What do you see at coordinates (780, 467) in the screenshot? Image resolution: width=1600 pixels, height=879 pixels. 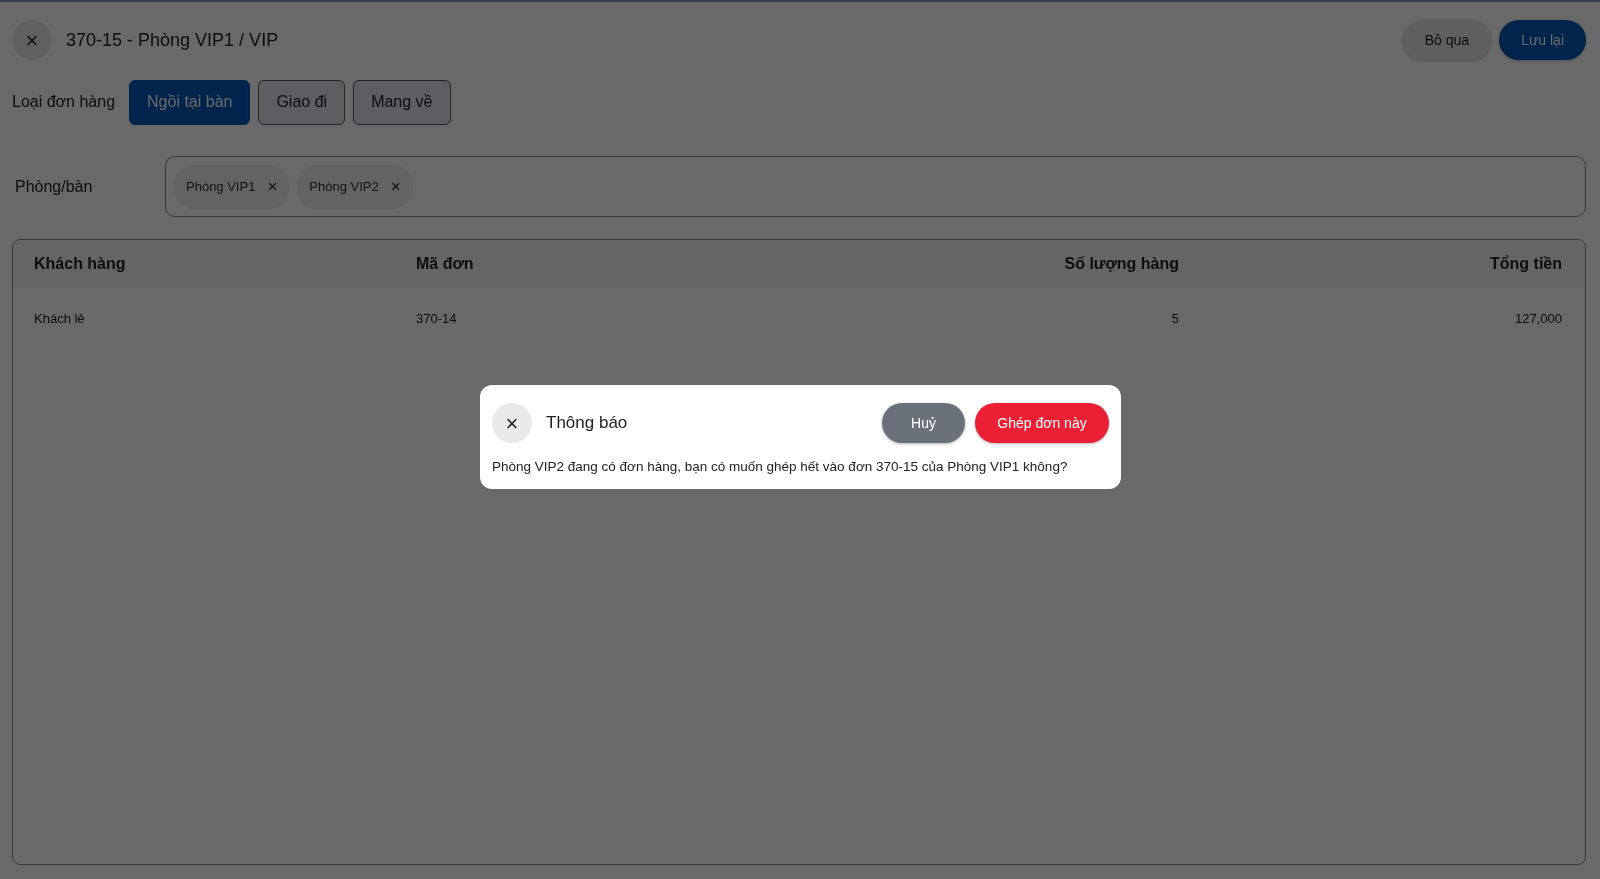 I see `dialog-message: Phòng VIP2 đang có đơn hàng, bạn có muốn ghép hết vào đơn 370-15 của Phòng VIP1 không?` at bounding box center [780, 467].